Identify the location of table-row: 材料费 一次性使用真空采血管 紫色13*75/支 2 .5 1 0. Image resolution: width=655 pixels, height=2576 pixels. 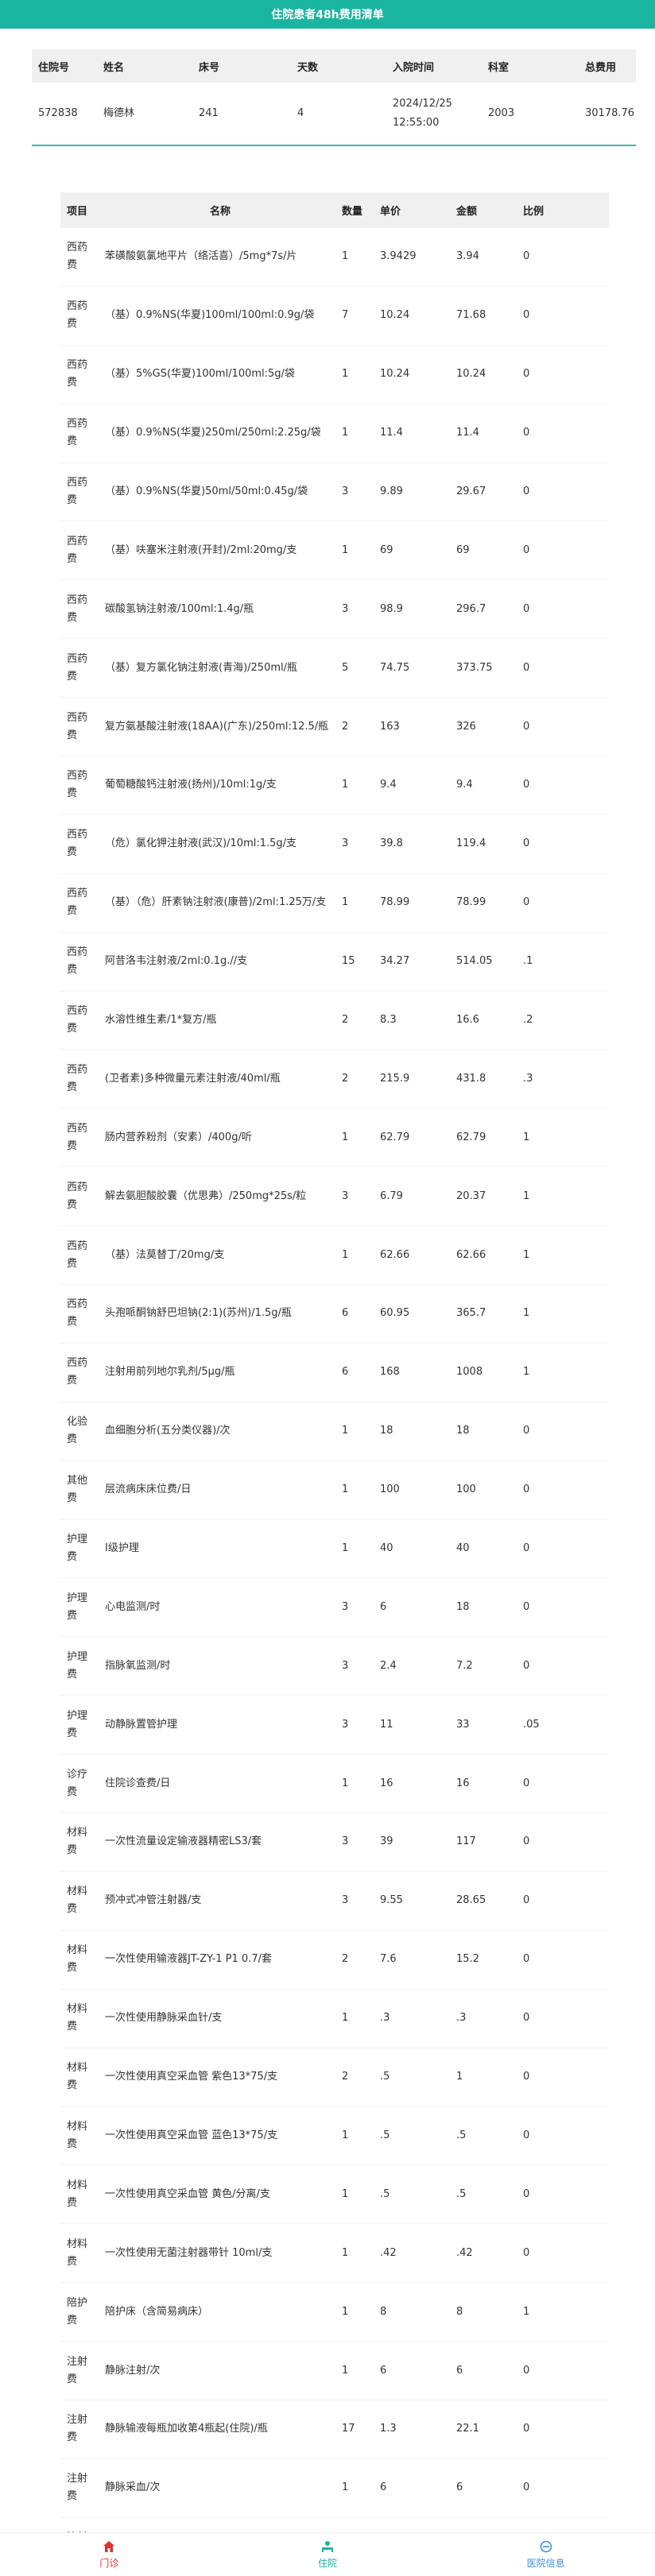
(334, 2077).